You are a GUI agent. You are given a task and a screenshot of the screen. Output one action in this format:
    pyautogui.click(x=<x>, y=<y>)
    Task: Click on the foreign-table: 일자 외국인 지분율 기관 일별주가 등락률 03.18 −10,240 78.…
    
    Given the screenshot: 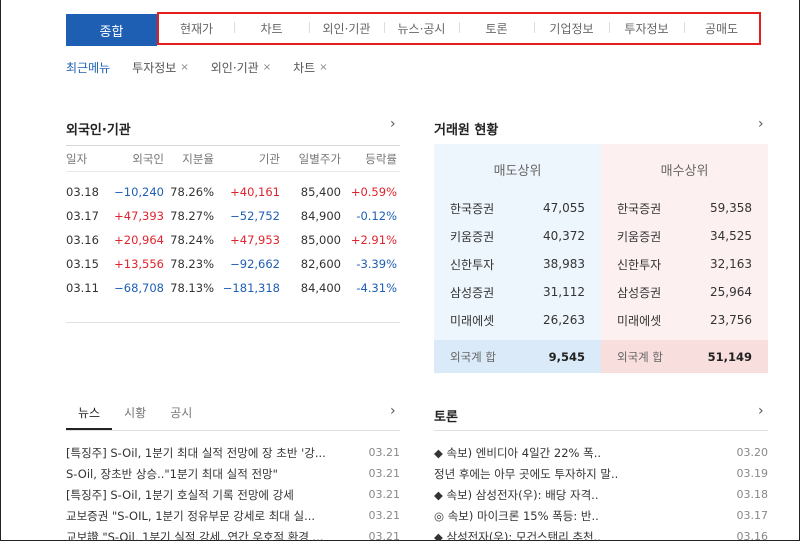 What is the action you would take?
    pyautogui.click(x=233, y=222)
    